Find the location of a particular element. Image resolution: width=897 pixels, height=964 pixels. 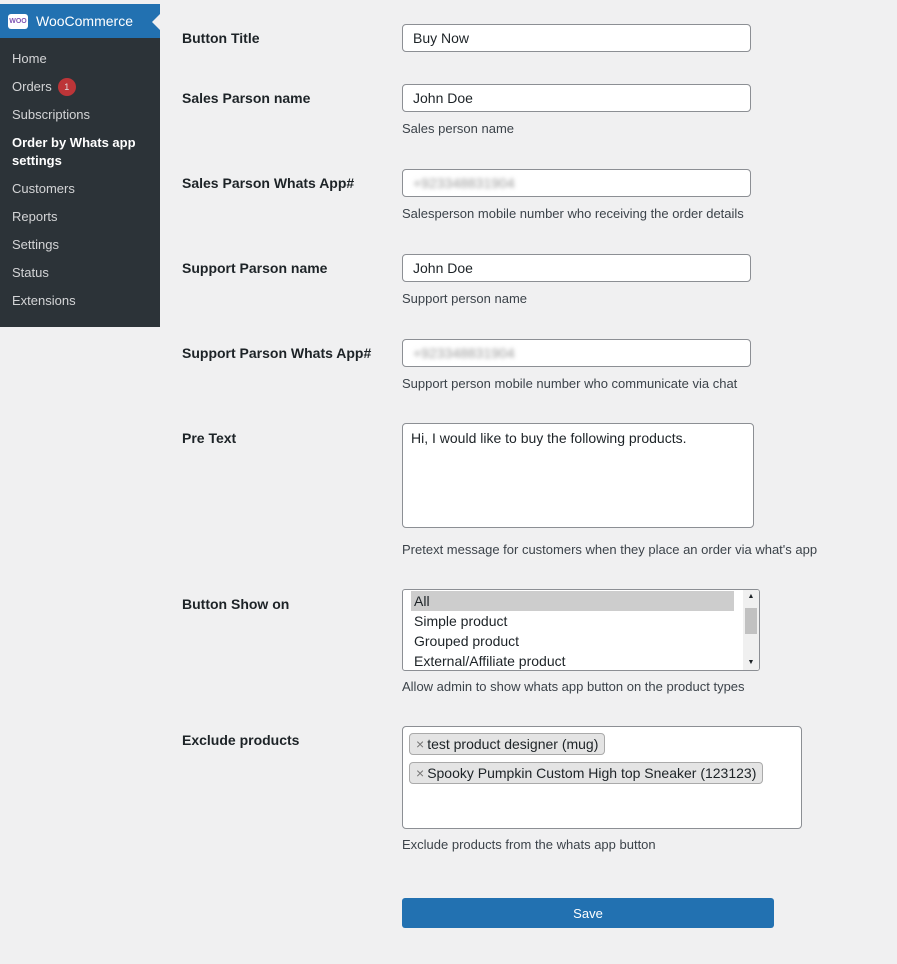

exclude-label: Exclude products is located at coordinates (241, 740).